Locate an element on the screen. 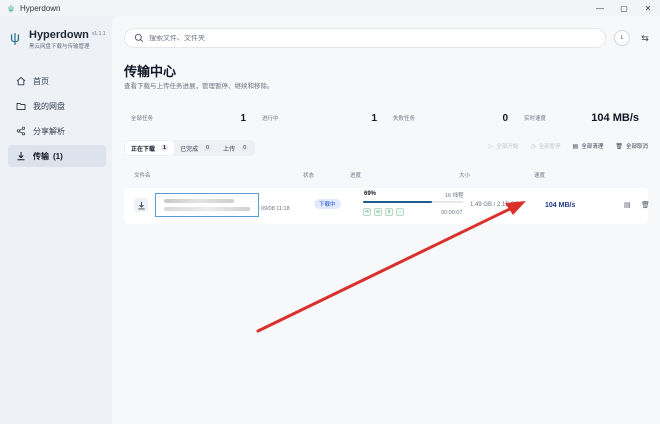 This screenshot has width=660, height=424. sidebar-nav: 首页 我的网盘 分享解析 传输 (1) is located at coordinates (57, 120).